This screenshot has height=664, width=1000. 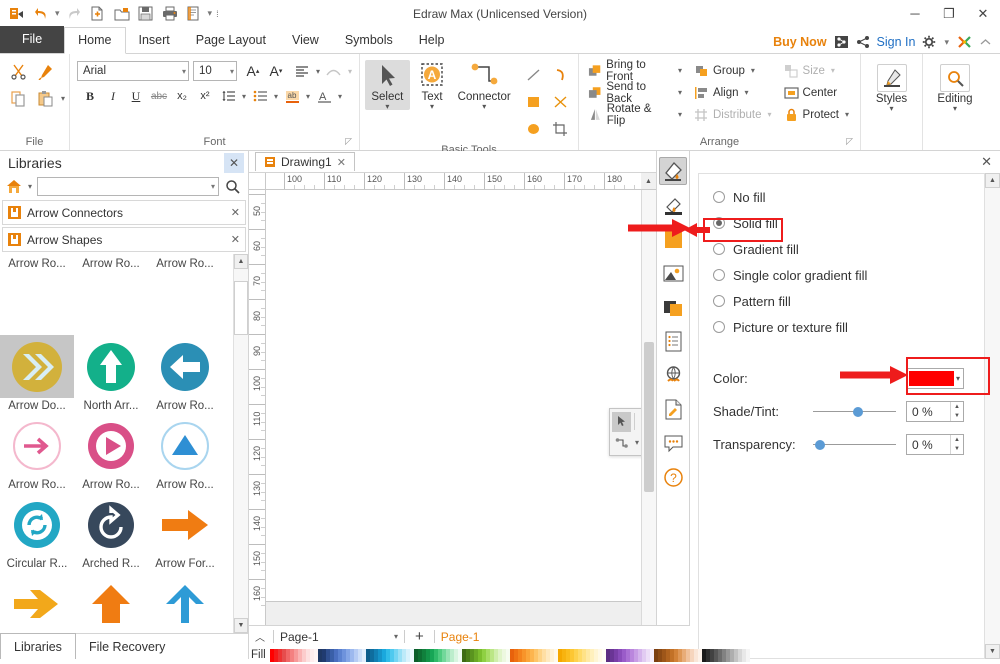 What do you see at coordinates (680, 114) in the screenshot?
I see `rotate-flip-dropdown-icon: ▾` at bounding box center [680, 114].